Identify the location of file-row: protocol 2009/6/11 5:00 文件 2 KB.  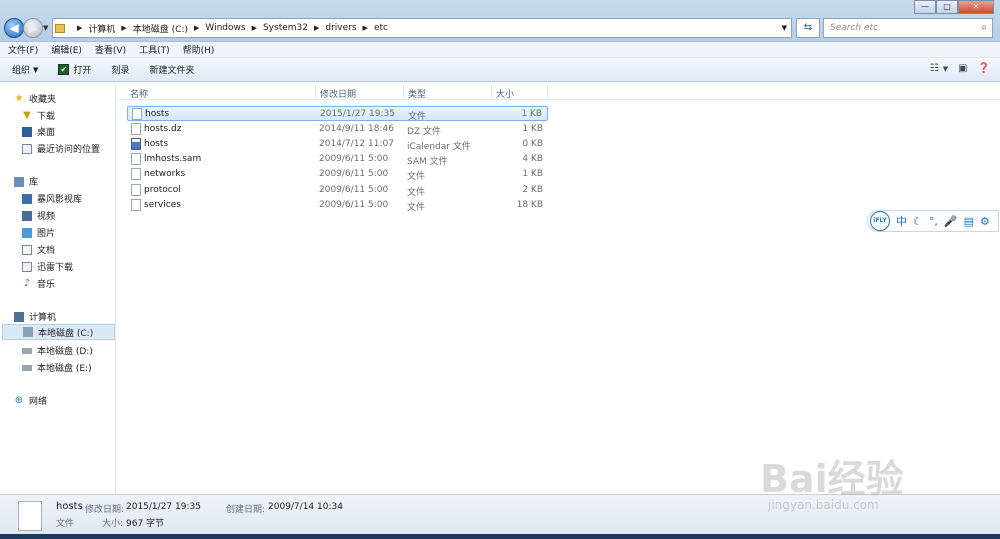
(337, 190).